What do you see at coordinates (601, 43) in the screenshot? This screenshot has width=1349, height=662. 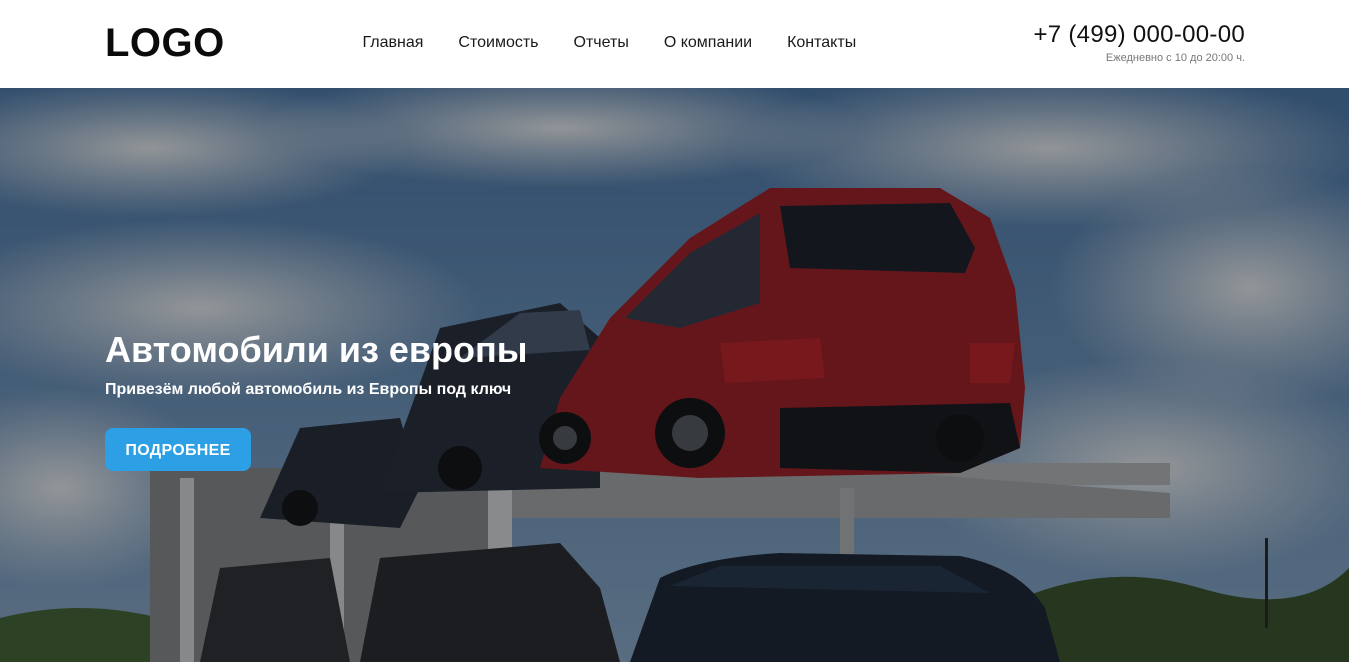 I see `nav-item-reports: Отчеты` at bounding box center [601, 43].